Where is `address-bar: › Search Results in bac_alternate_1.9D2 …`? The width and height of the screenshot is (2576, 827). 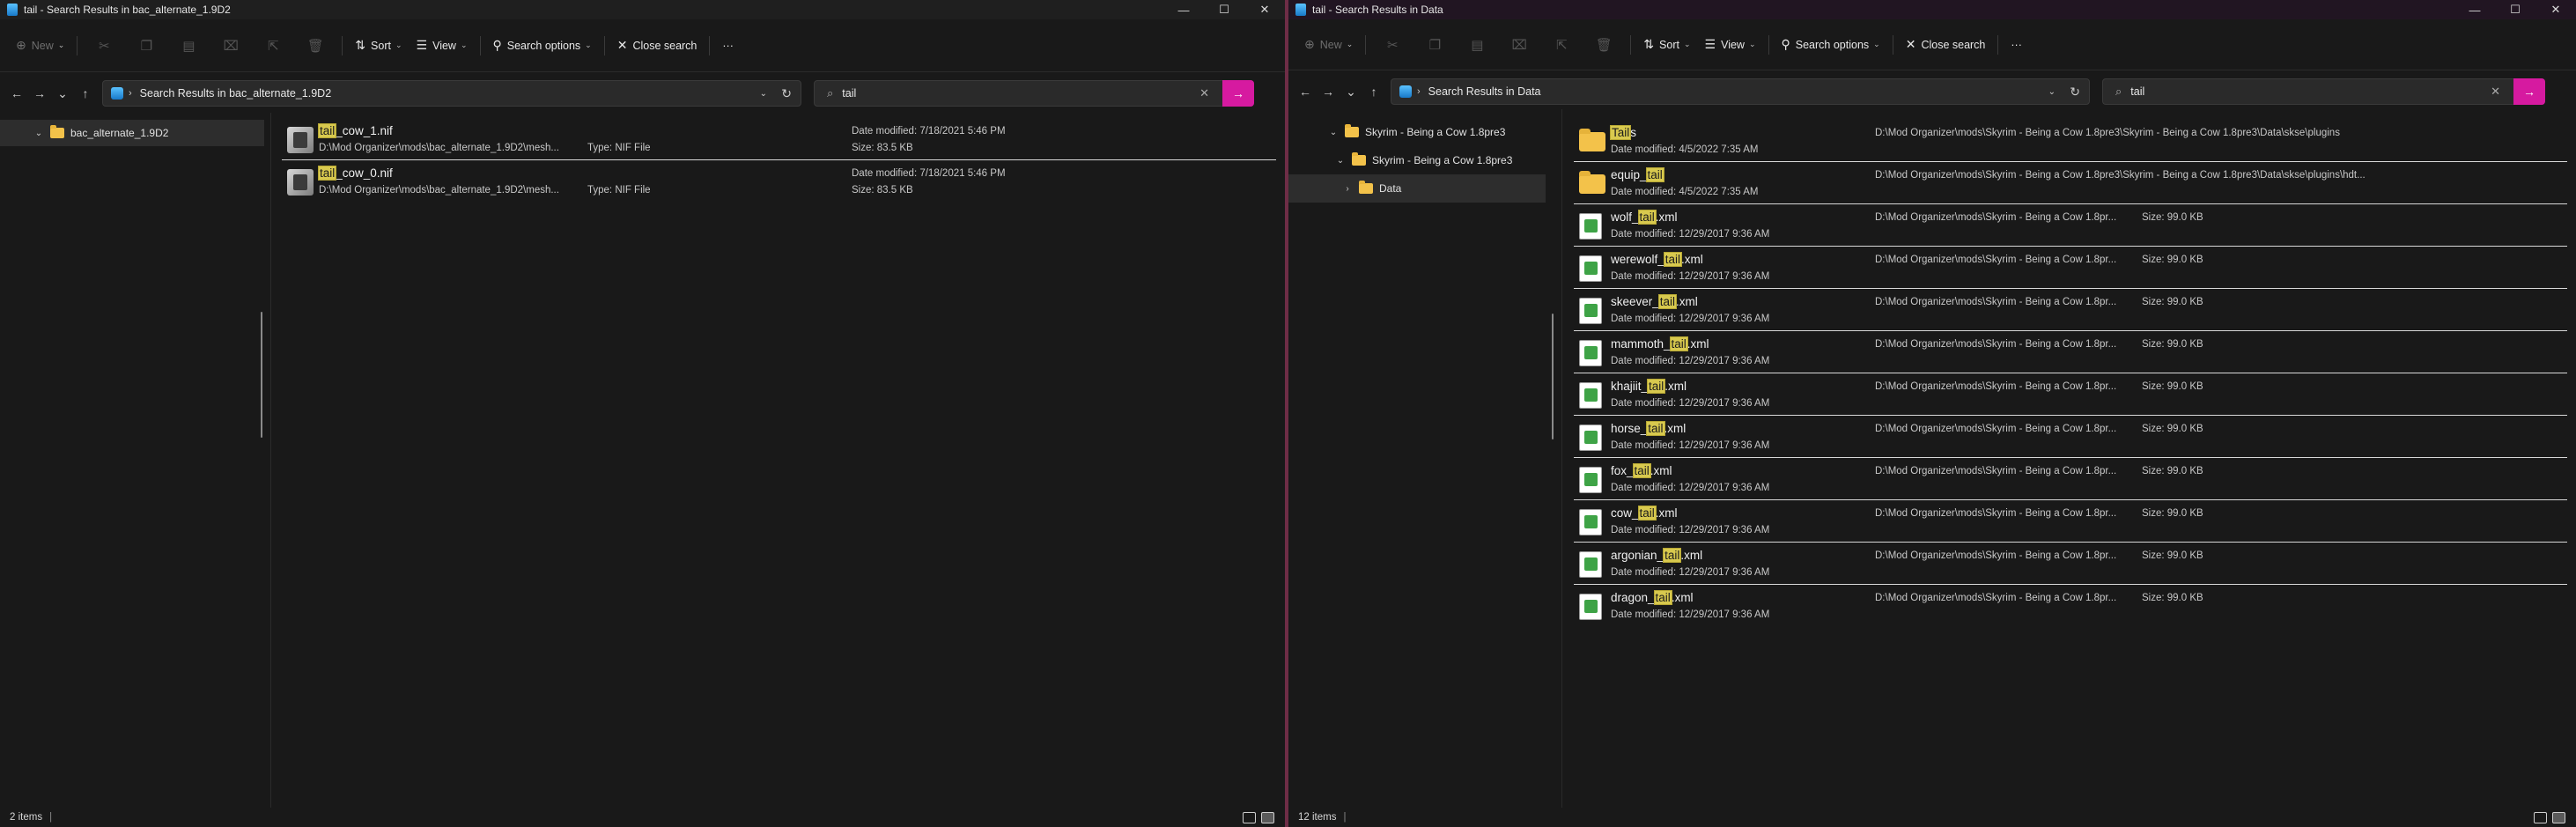
address-bar: › Search Results in bac_alternate_1.9D2 … is located at coordinates (451, 93).